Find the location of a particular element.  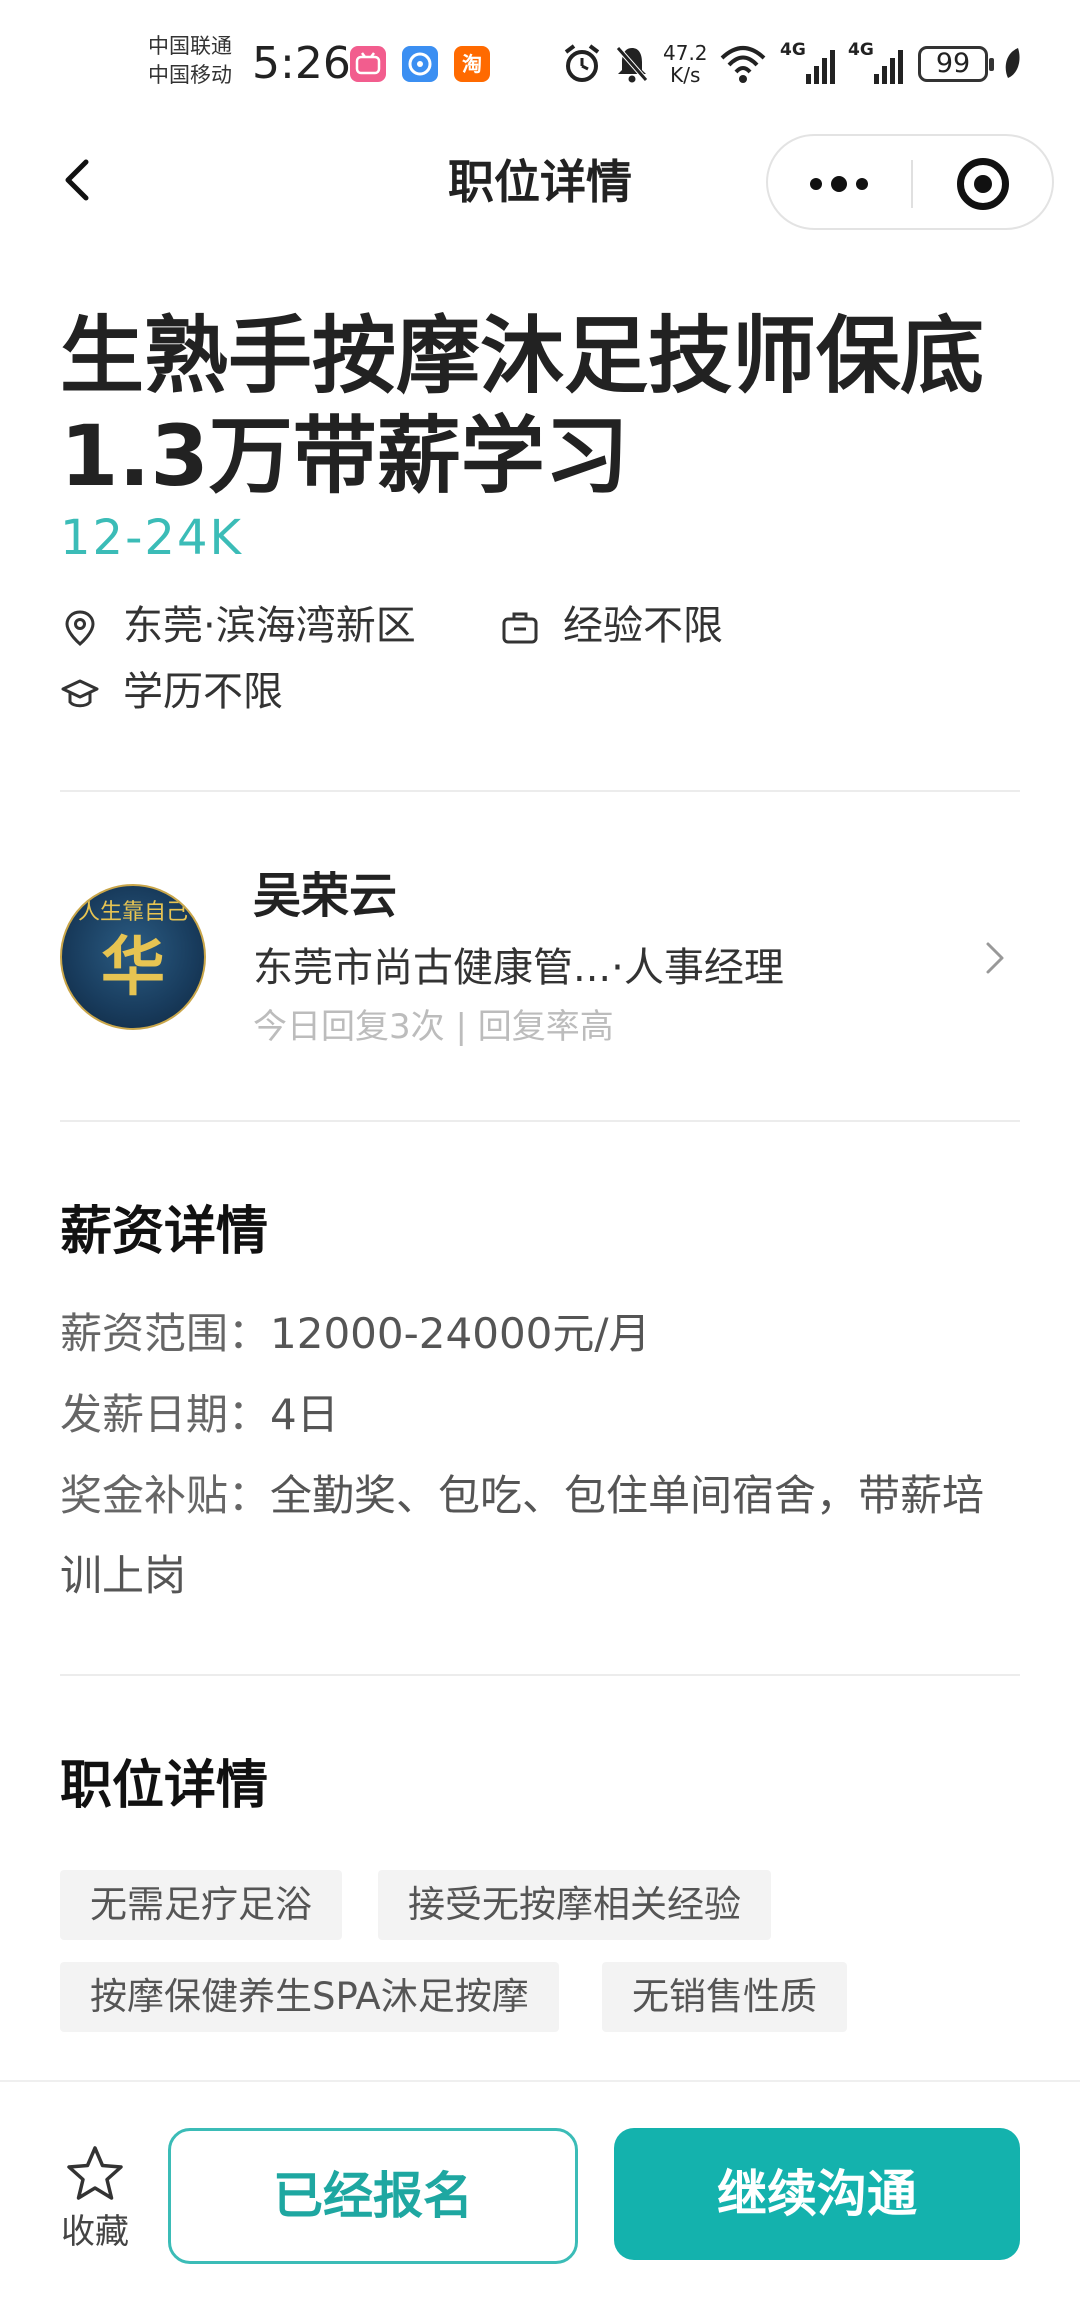

chevron-right-icon is located at coordinates (995, 958).